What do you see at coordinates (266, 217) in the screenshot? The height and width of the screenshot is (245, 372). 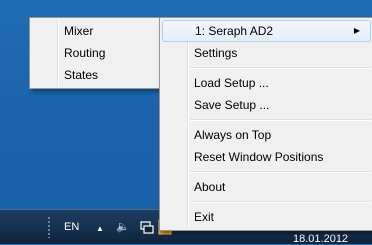 I see `menu-item-exit: Exit` at bounding box center [266, 217].